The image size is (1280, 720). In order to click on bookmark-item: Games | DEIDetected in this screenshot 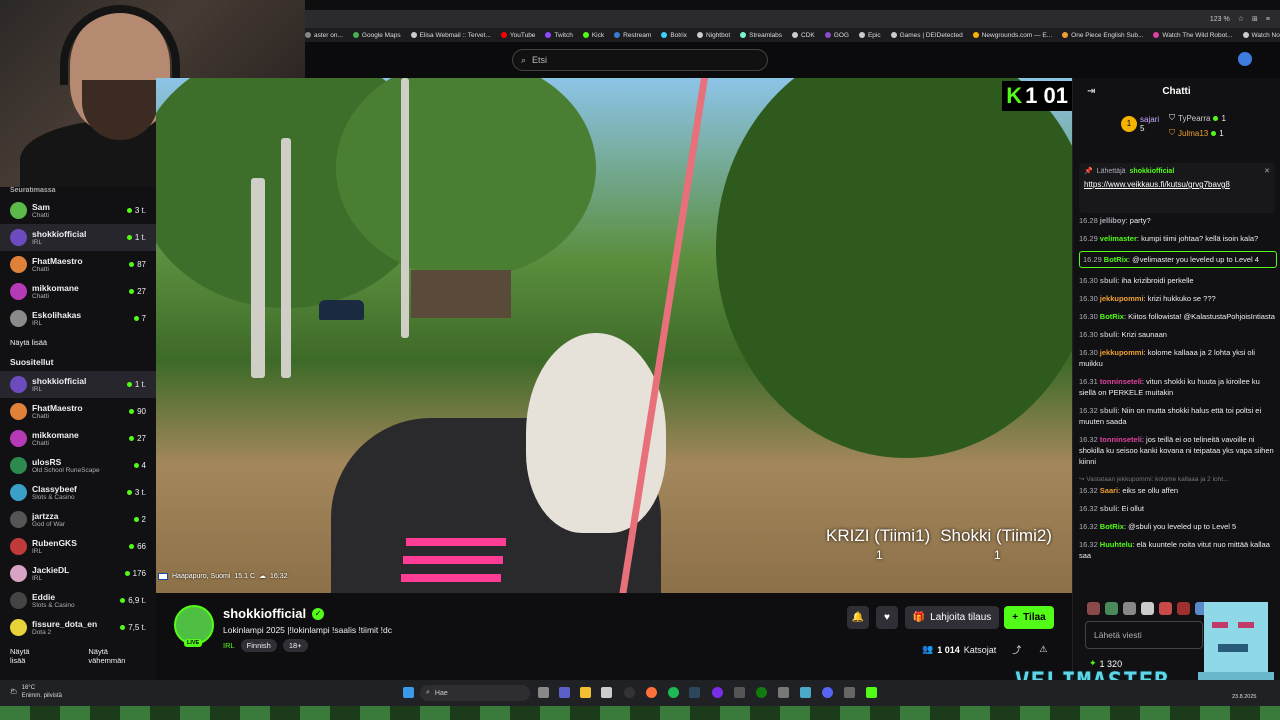, I will do `click(926, 35)`.